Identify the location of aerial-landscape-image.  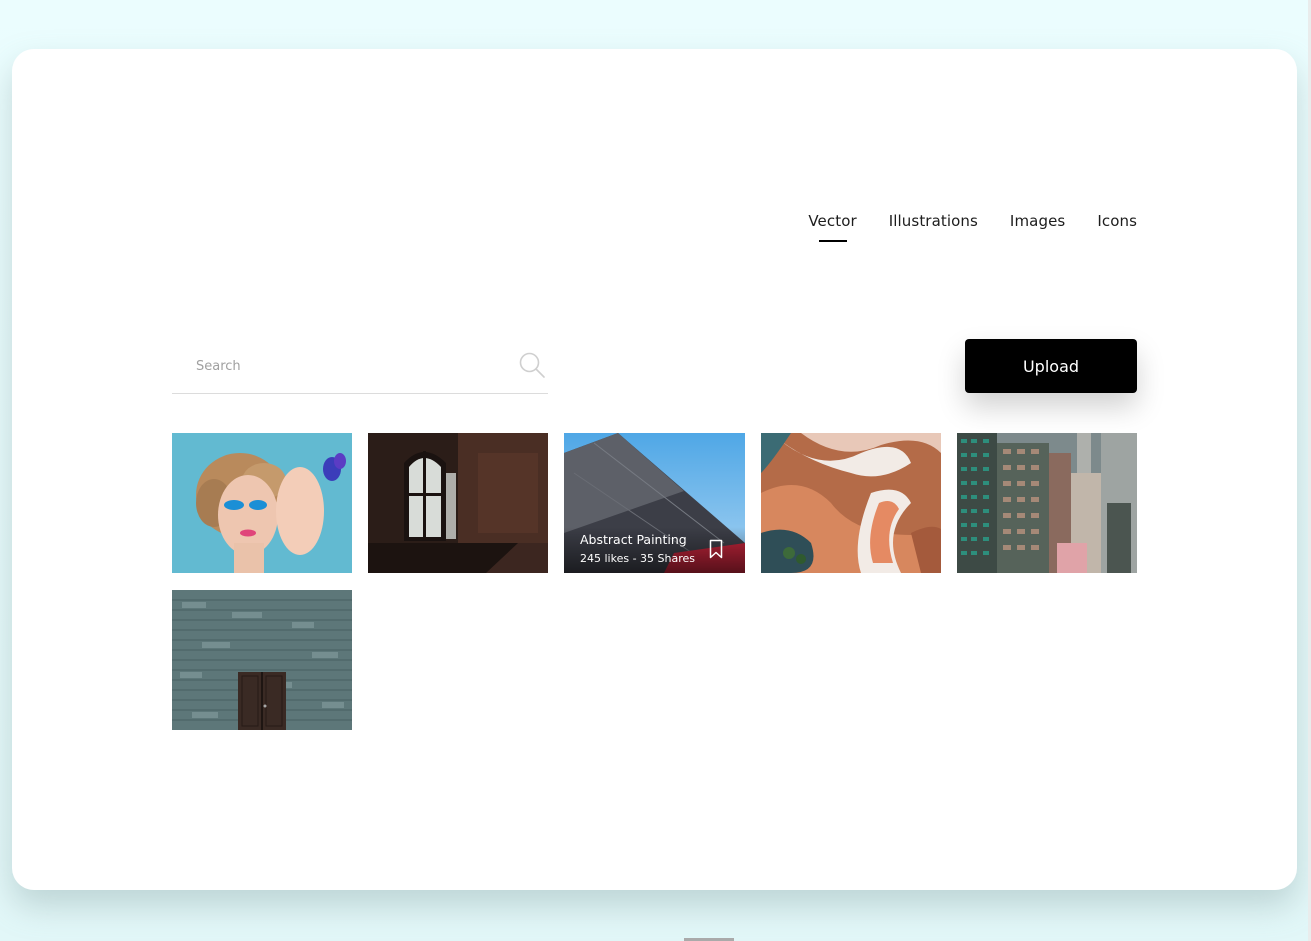
(851, 503).